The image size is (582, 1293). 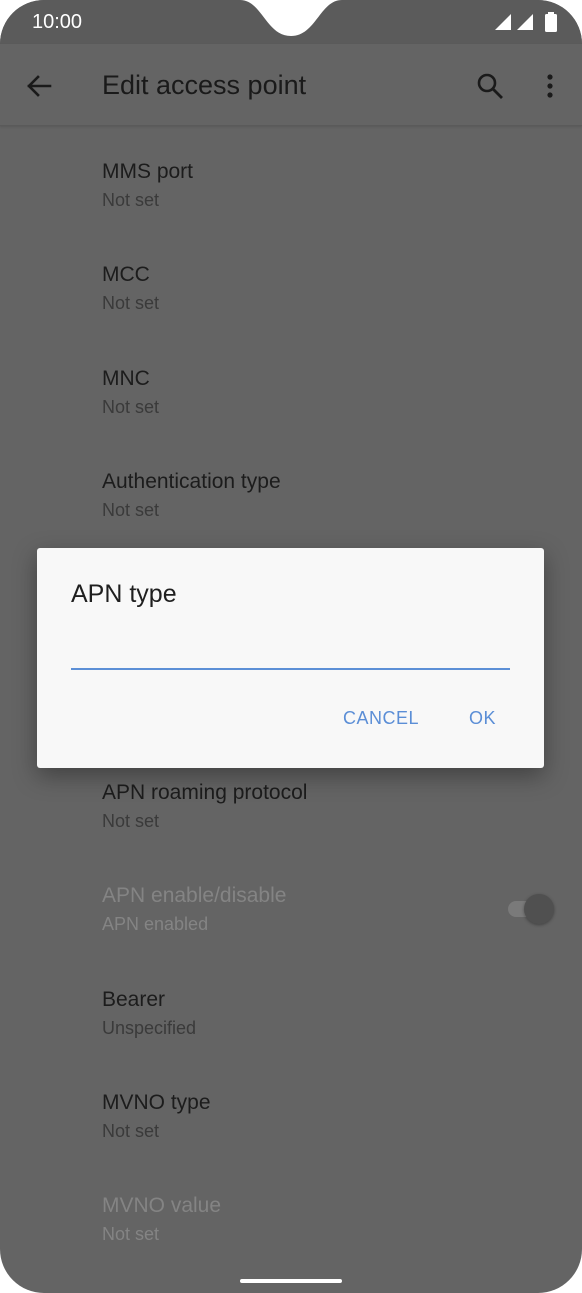 I want to click on home-indicator, so click(x=291, y=1281).